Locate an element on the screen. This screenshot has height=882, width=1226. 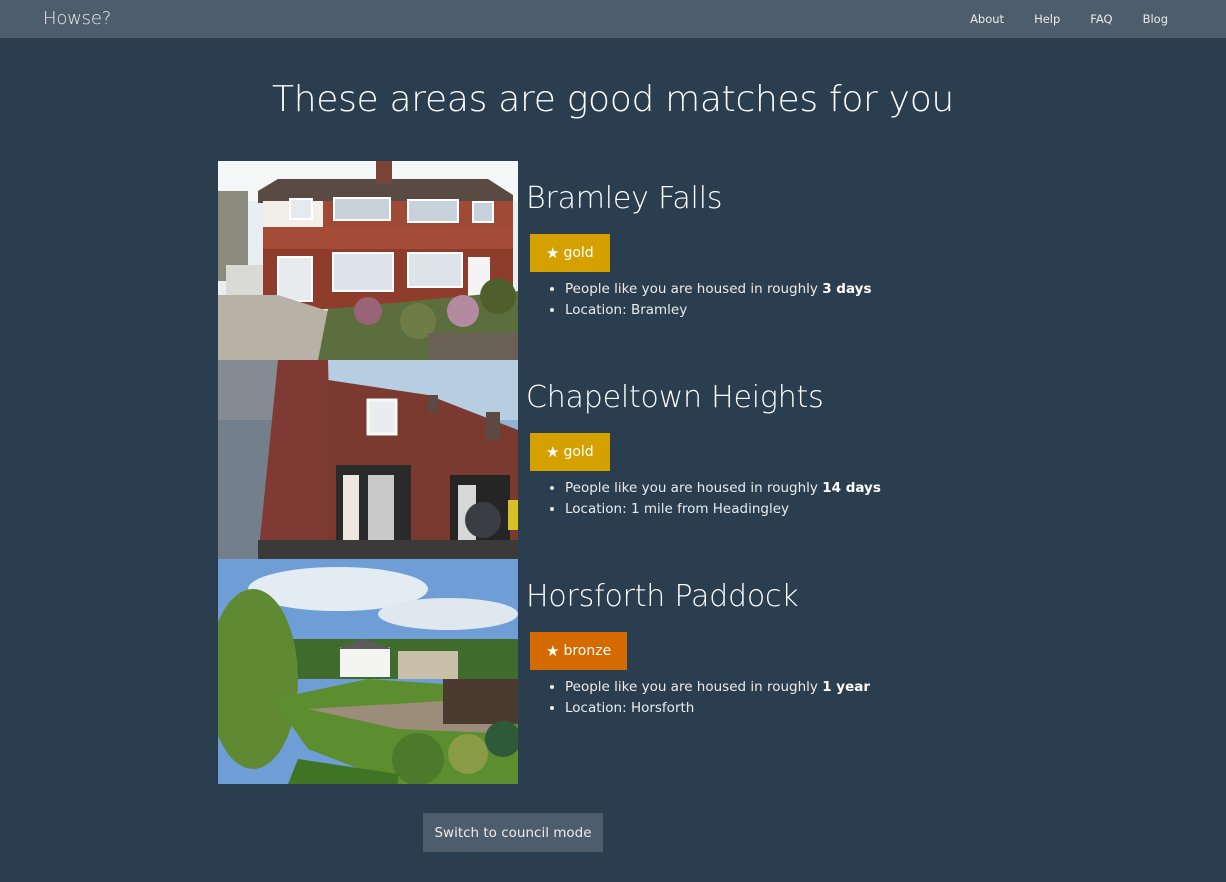
location: Location: Horsforth is located at coordinates (717, 708).